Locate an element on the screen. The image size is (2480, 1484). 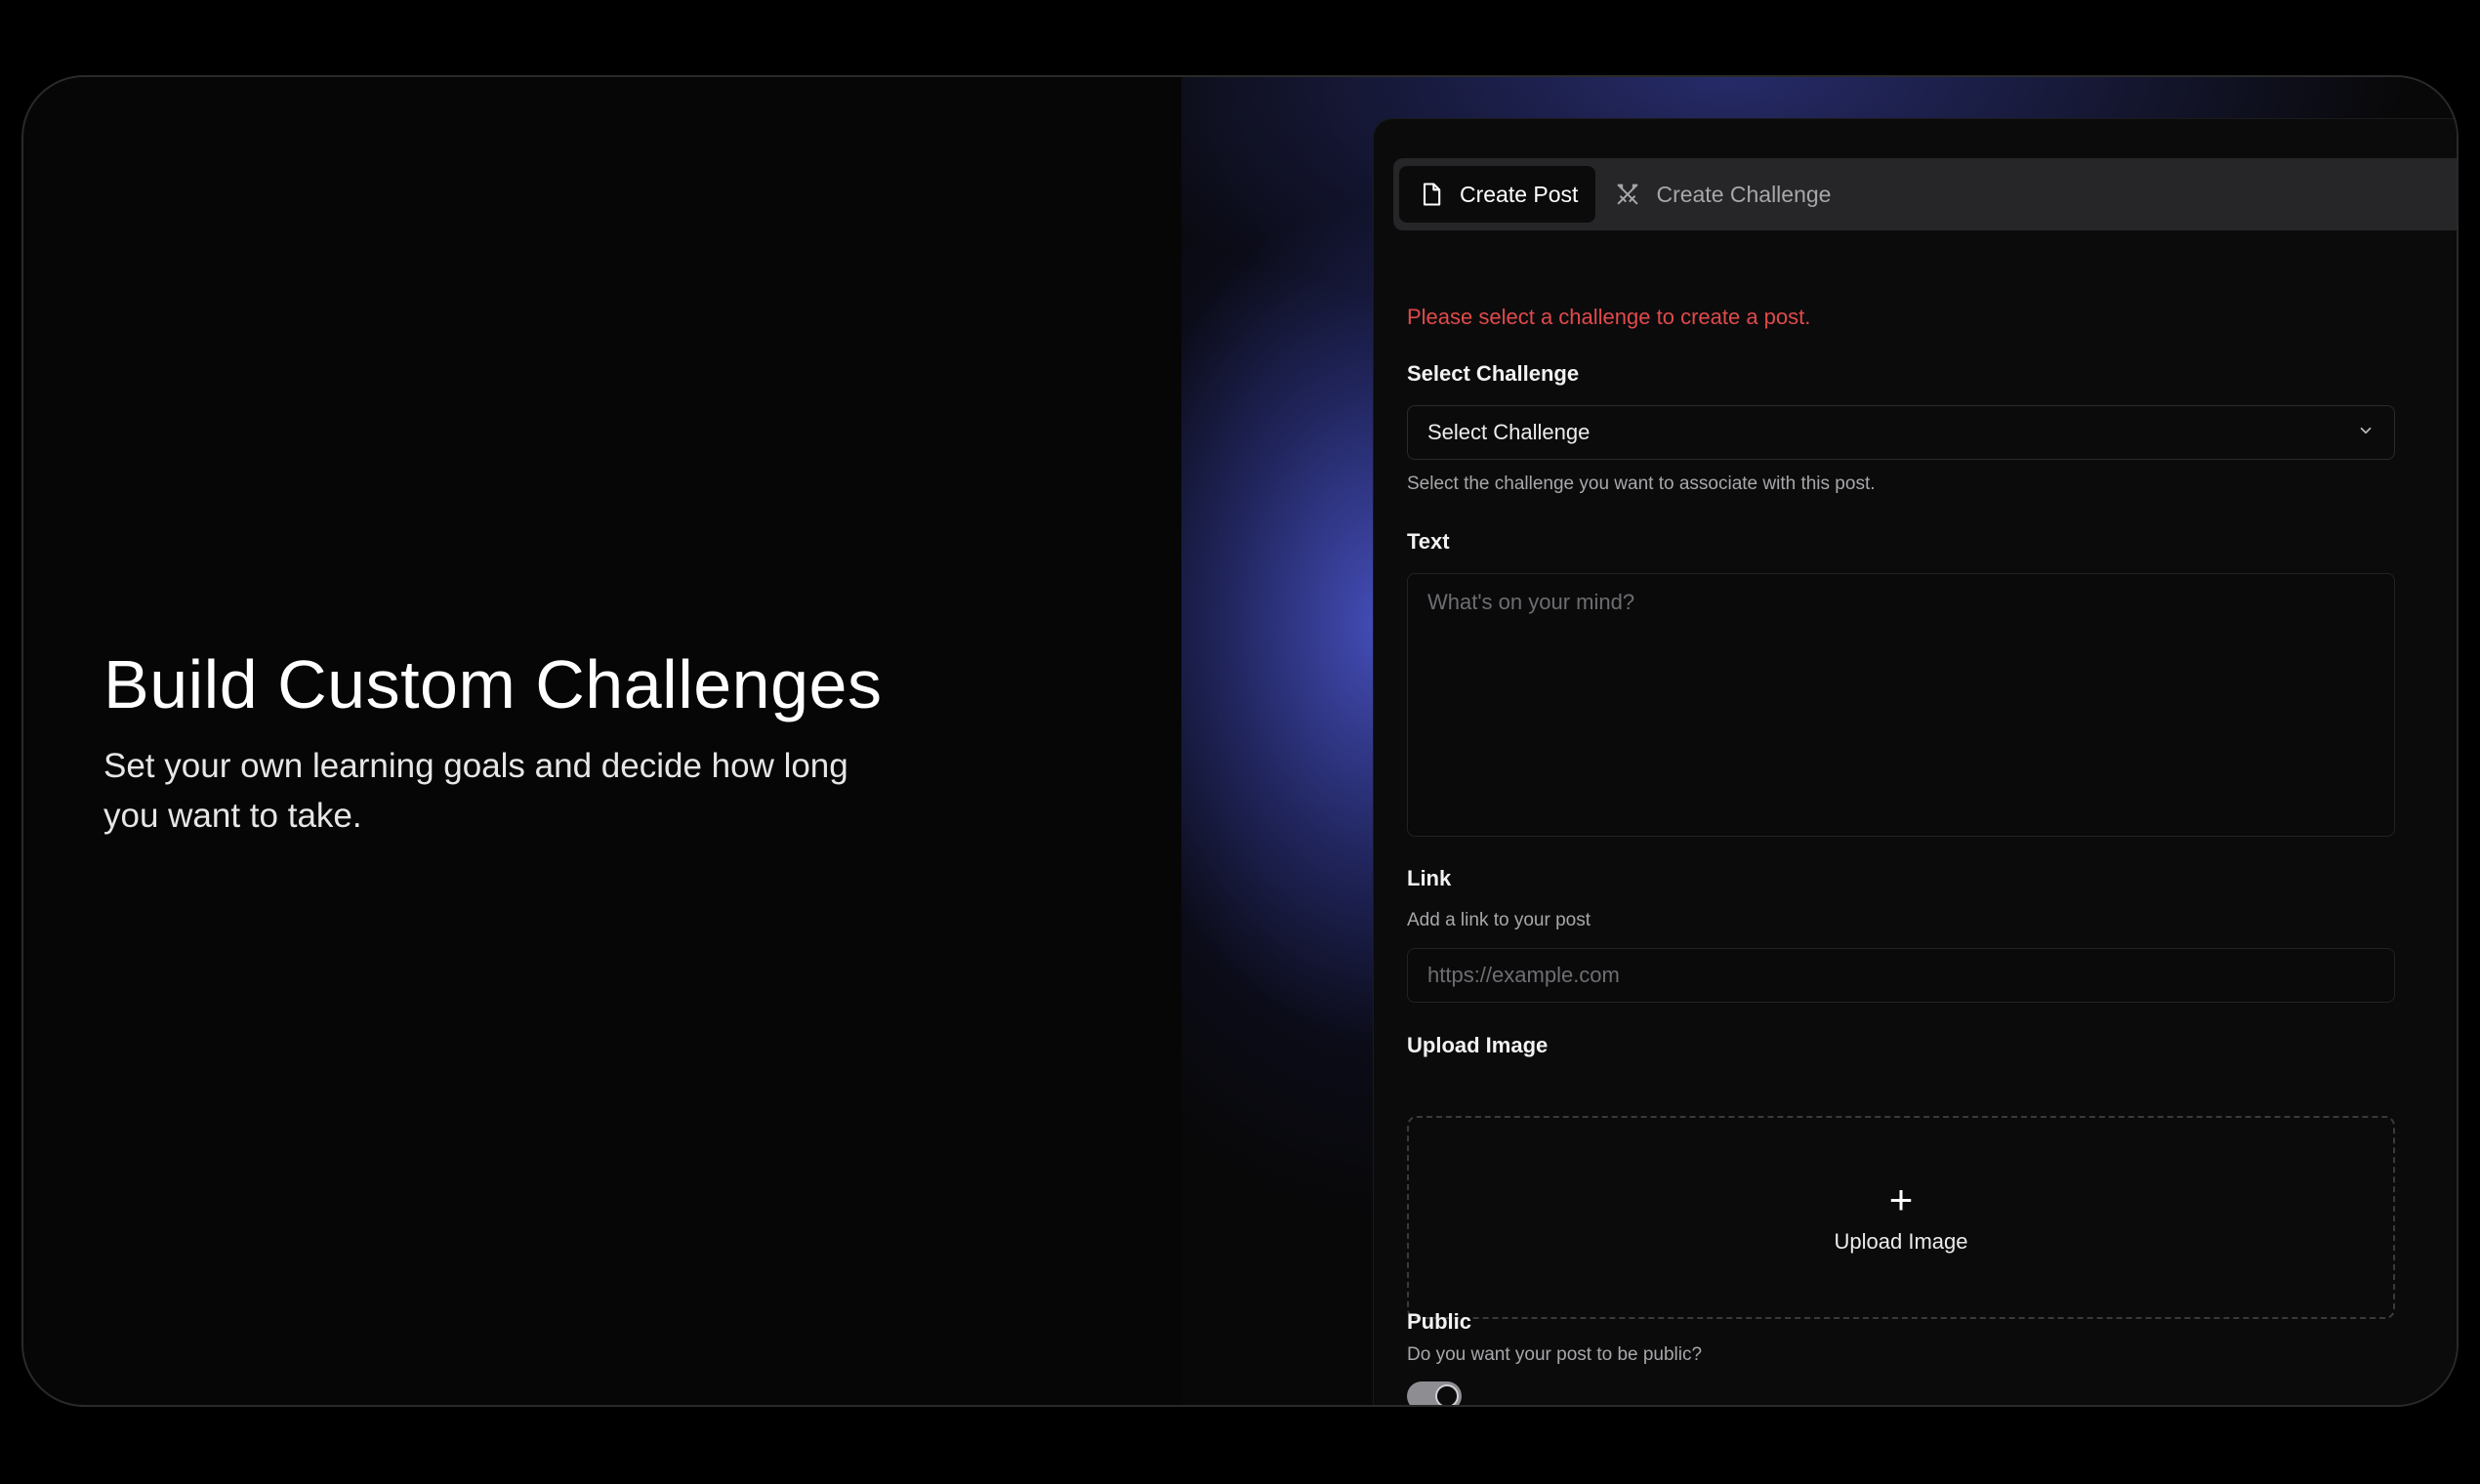
document-icon is located at coordinates (1431, 195).